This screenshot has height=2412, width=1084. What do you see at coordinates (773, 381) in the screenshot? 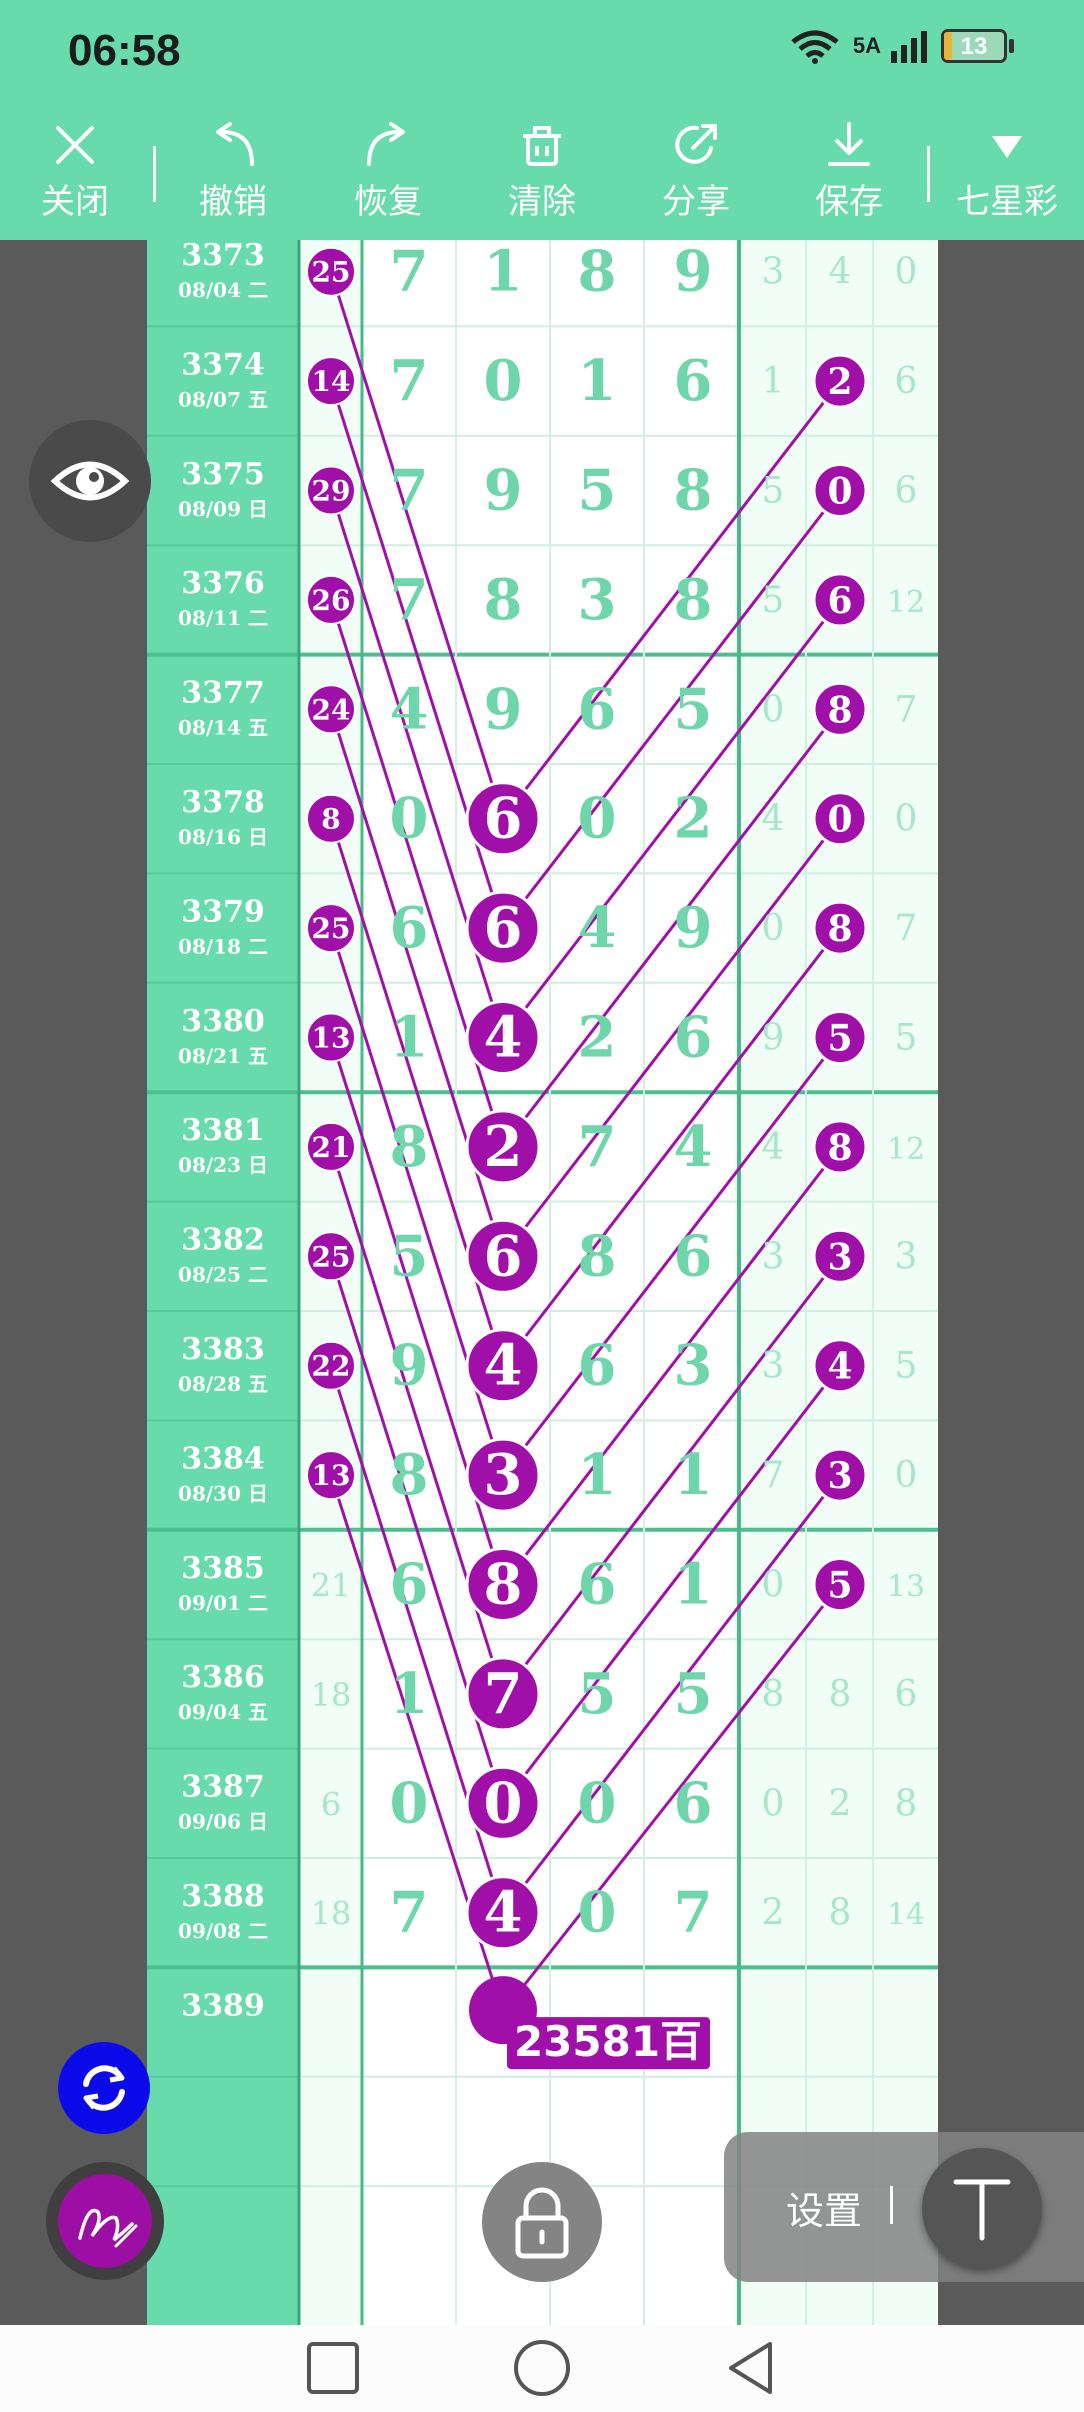
I see `extra-value: 1` at bounding box center [773, 381].